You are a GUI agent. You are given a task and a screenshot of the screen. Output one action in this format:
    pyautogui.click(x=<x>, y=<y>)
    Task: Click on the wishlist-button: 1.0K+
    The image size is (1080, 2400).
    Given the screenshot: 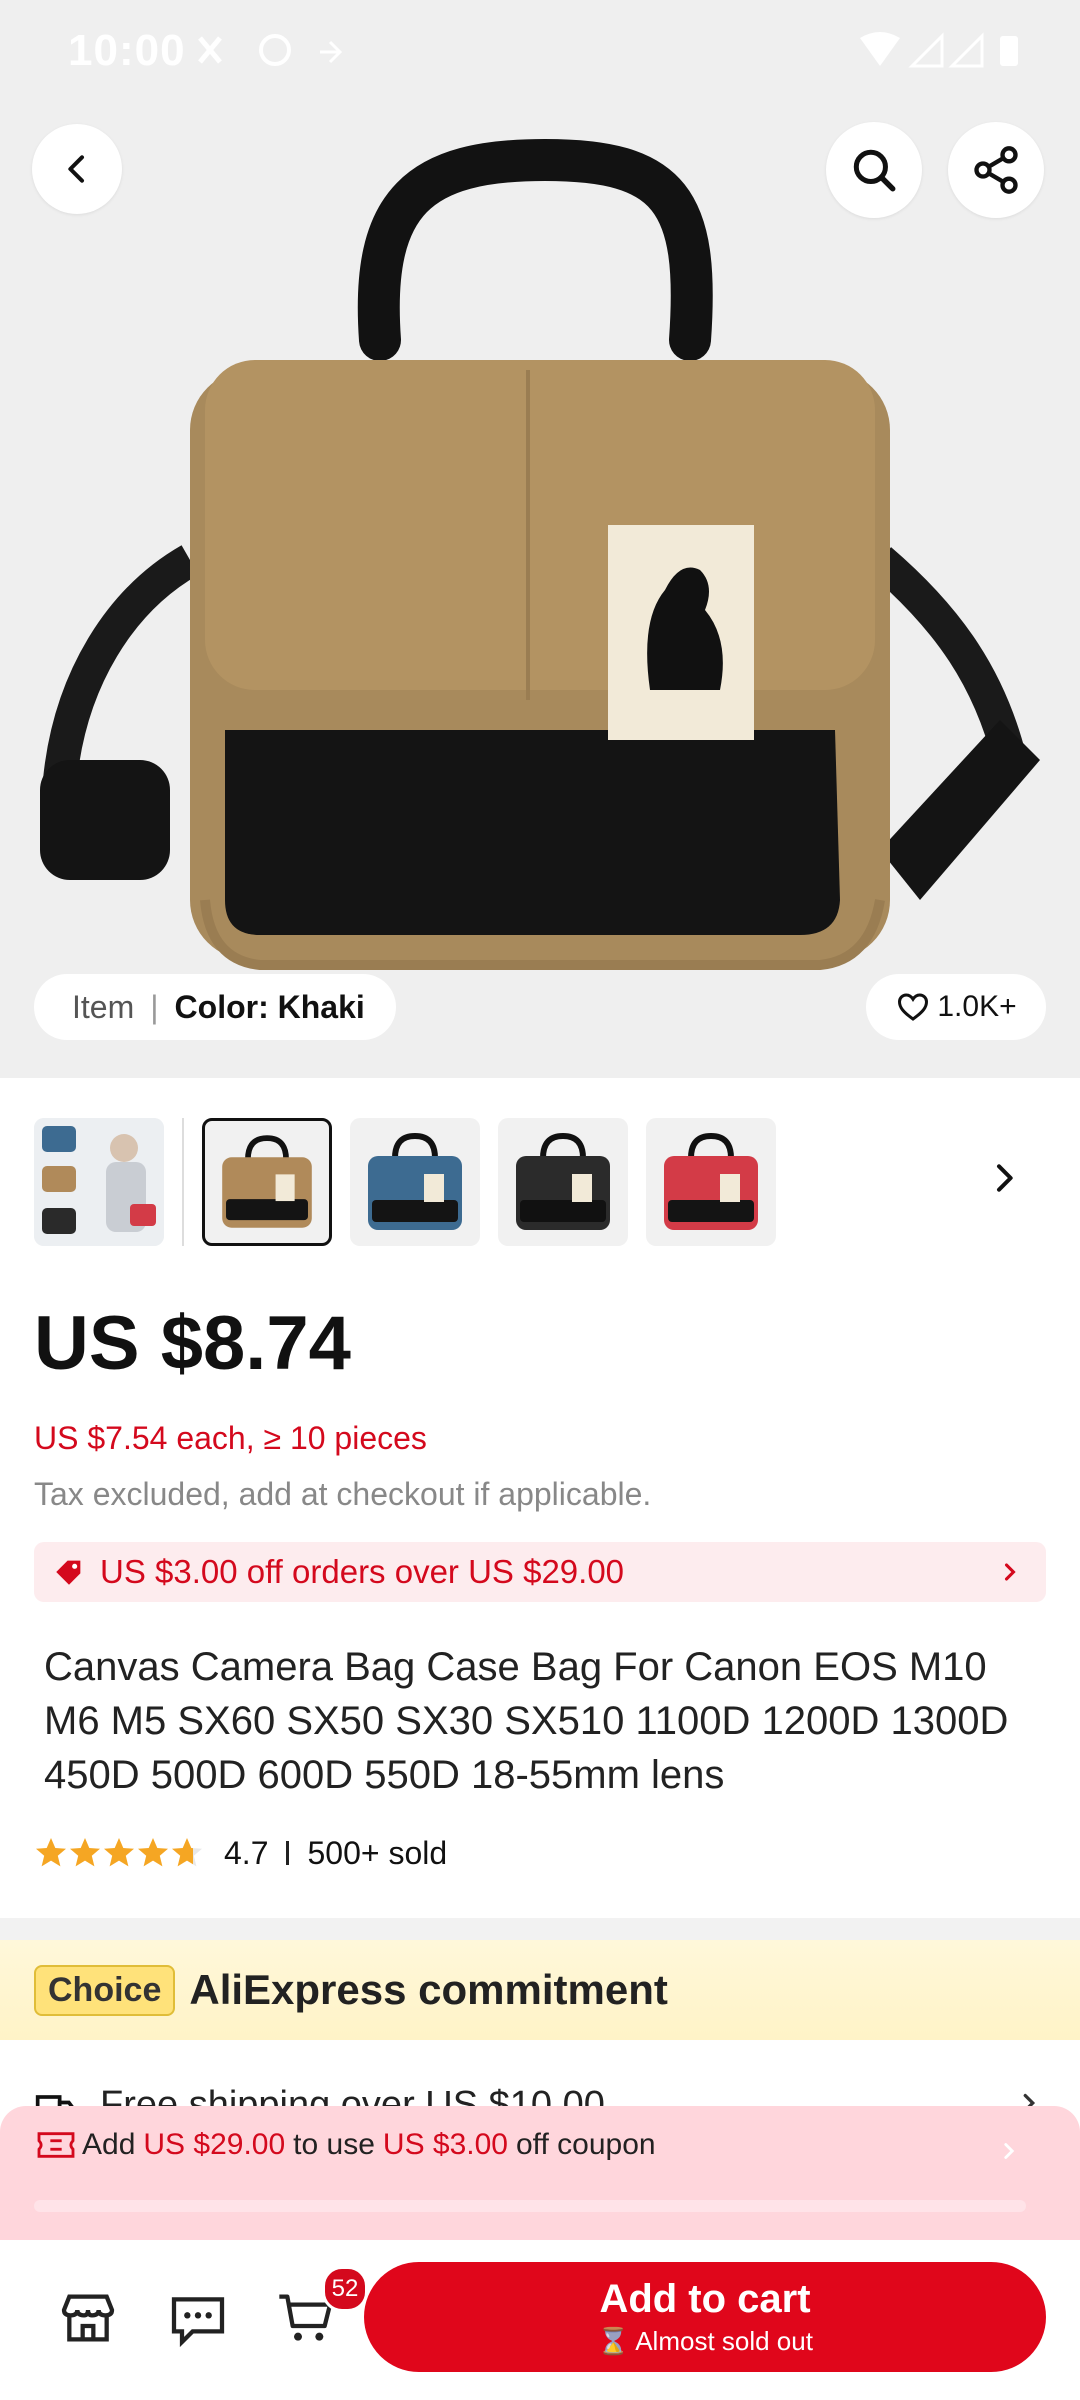 What is the action you would take?
    pyautogui.click(x=956, y=1007)
    